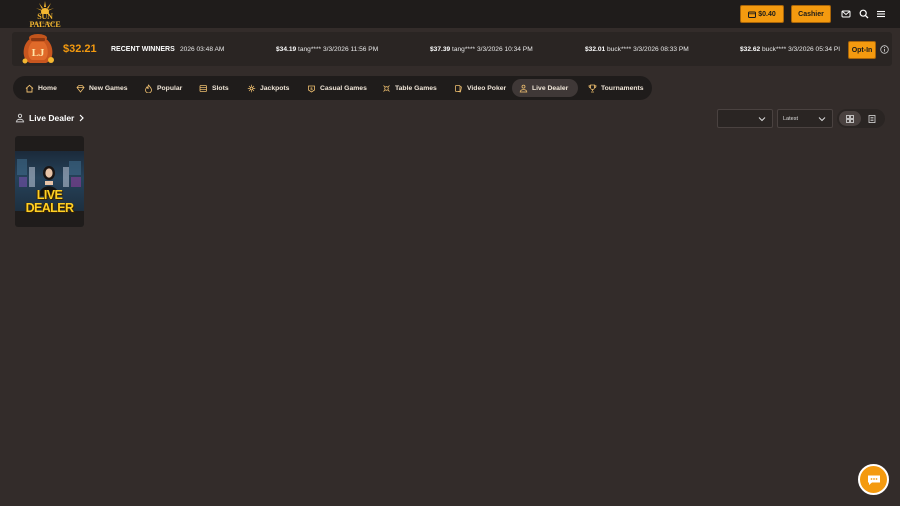 The height and width of the screenshot is (506, 900). I want to click on opt-in-button: Opt-In, so click(862, 50).